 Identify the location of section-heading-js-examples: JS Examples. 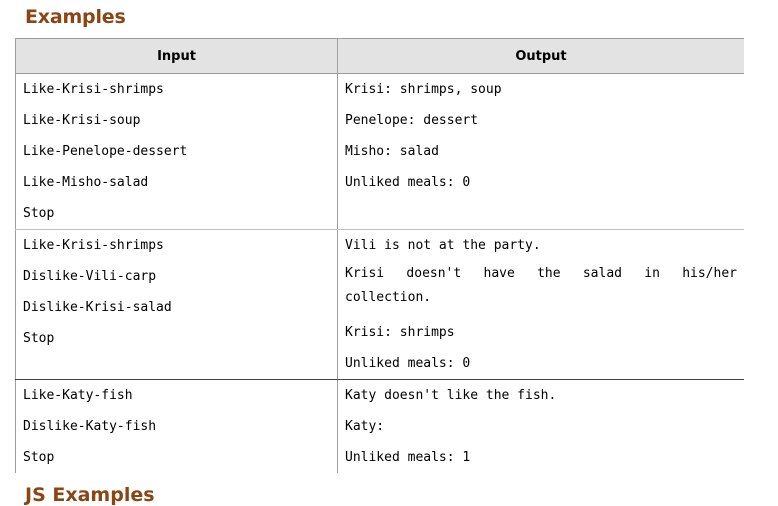
(90, 495).